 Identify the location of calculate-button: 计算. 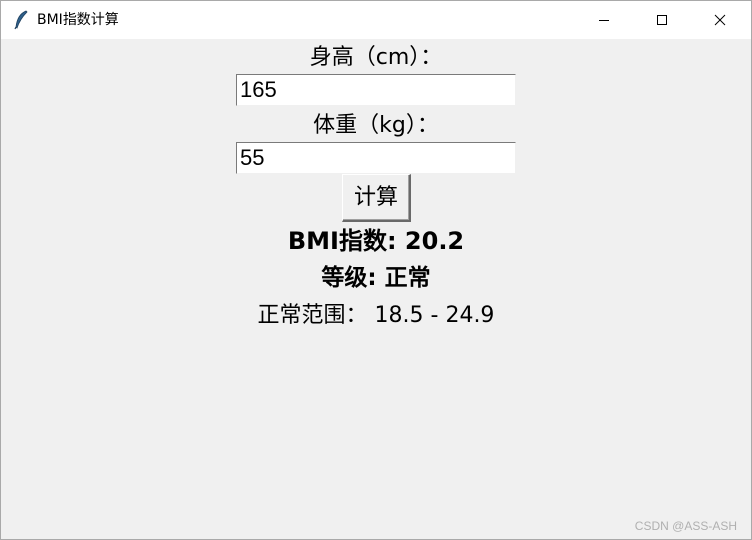
(376, 198).